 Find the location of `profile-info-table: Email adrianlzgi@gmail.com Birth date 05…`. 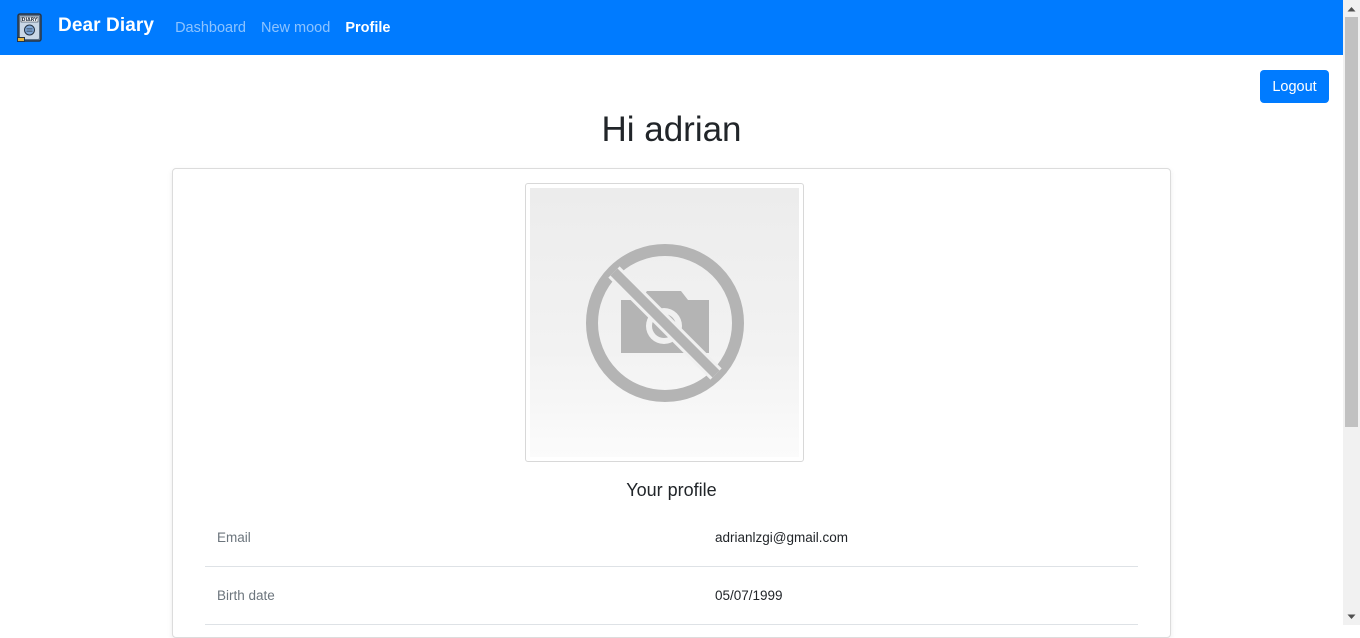

profile-info-table: Email adrianlzgi@gmail.com Birth date 05… is located at coordinates (671, 567).